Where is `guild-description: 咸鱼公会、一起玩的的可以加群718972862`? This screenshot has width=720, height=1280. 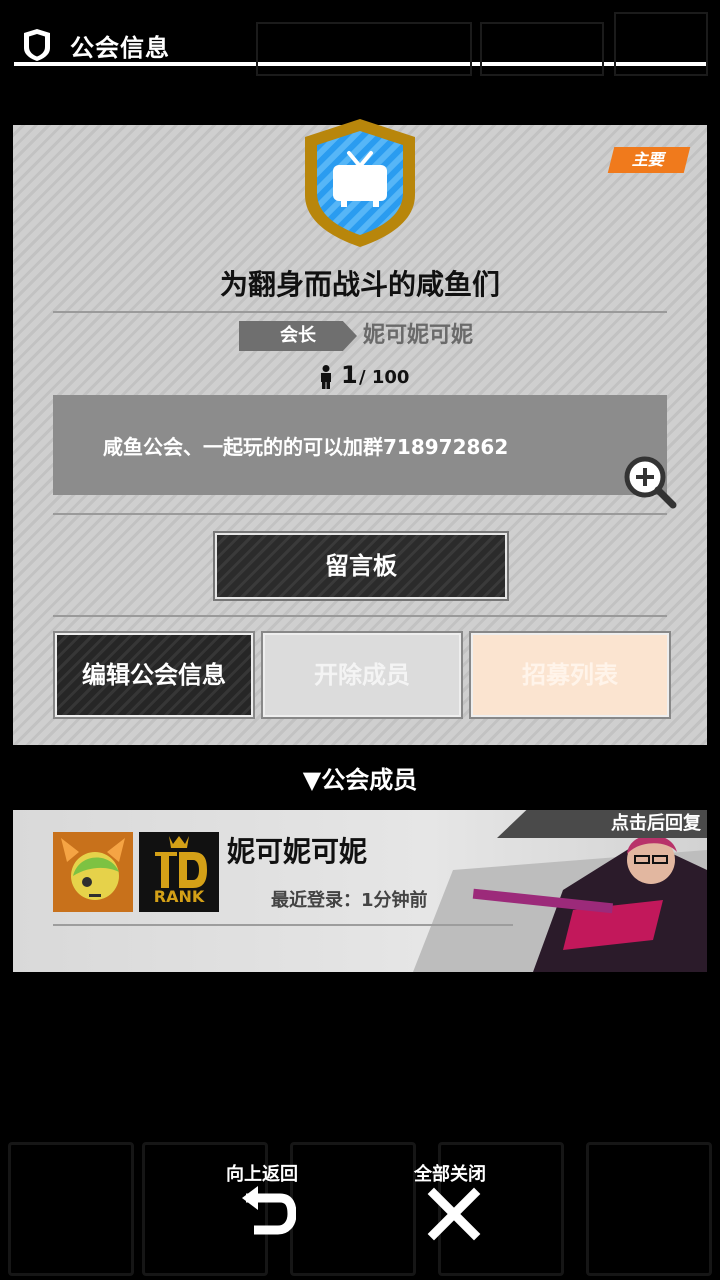
guild-description: 咸鱼公会、一起玩的的可以加群718972862 is located at coordinates (306, 447).